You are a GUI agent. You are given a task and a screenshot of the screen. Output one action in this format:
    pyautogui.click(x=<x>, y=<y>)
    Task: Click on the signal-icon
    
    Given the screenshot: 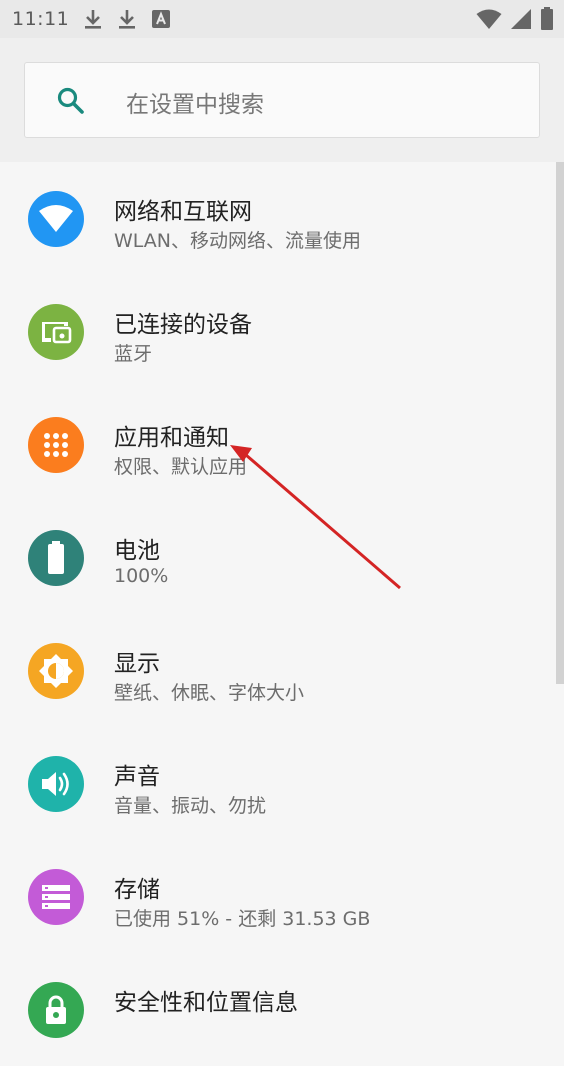 What is the action you would take?
    pyautogui.click(x=521, y=19)
    